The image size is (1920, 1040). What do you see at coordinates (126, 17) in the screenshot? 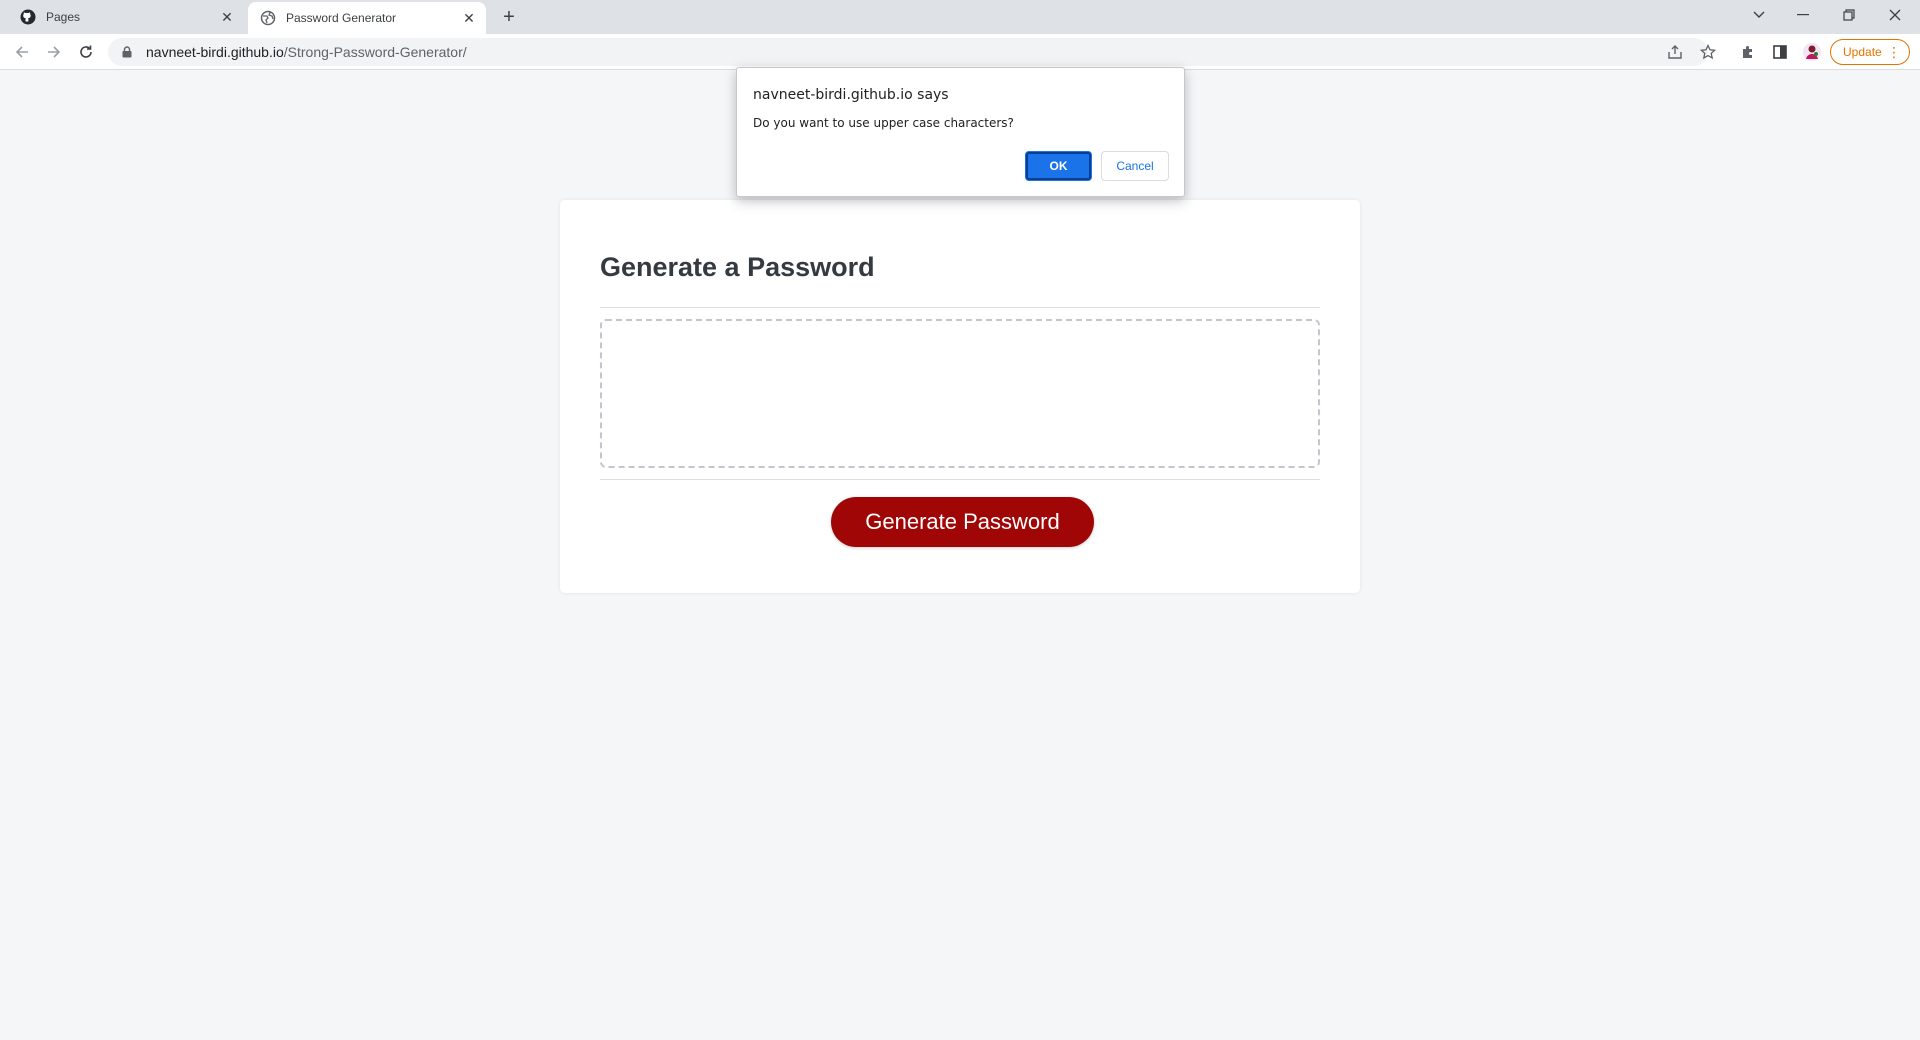
I see `tab-pages: Pages ✕` at bounding box center [126, 17].